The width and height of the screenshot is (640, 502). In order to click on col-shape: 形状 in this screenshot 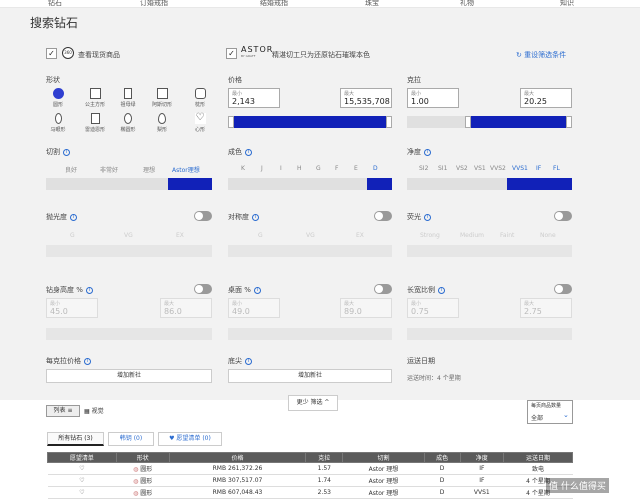, I will do `click(142, 457)`.